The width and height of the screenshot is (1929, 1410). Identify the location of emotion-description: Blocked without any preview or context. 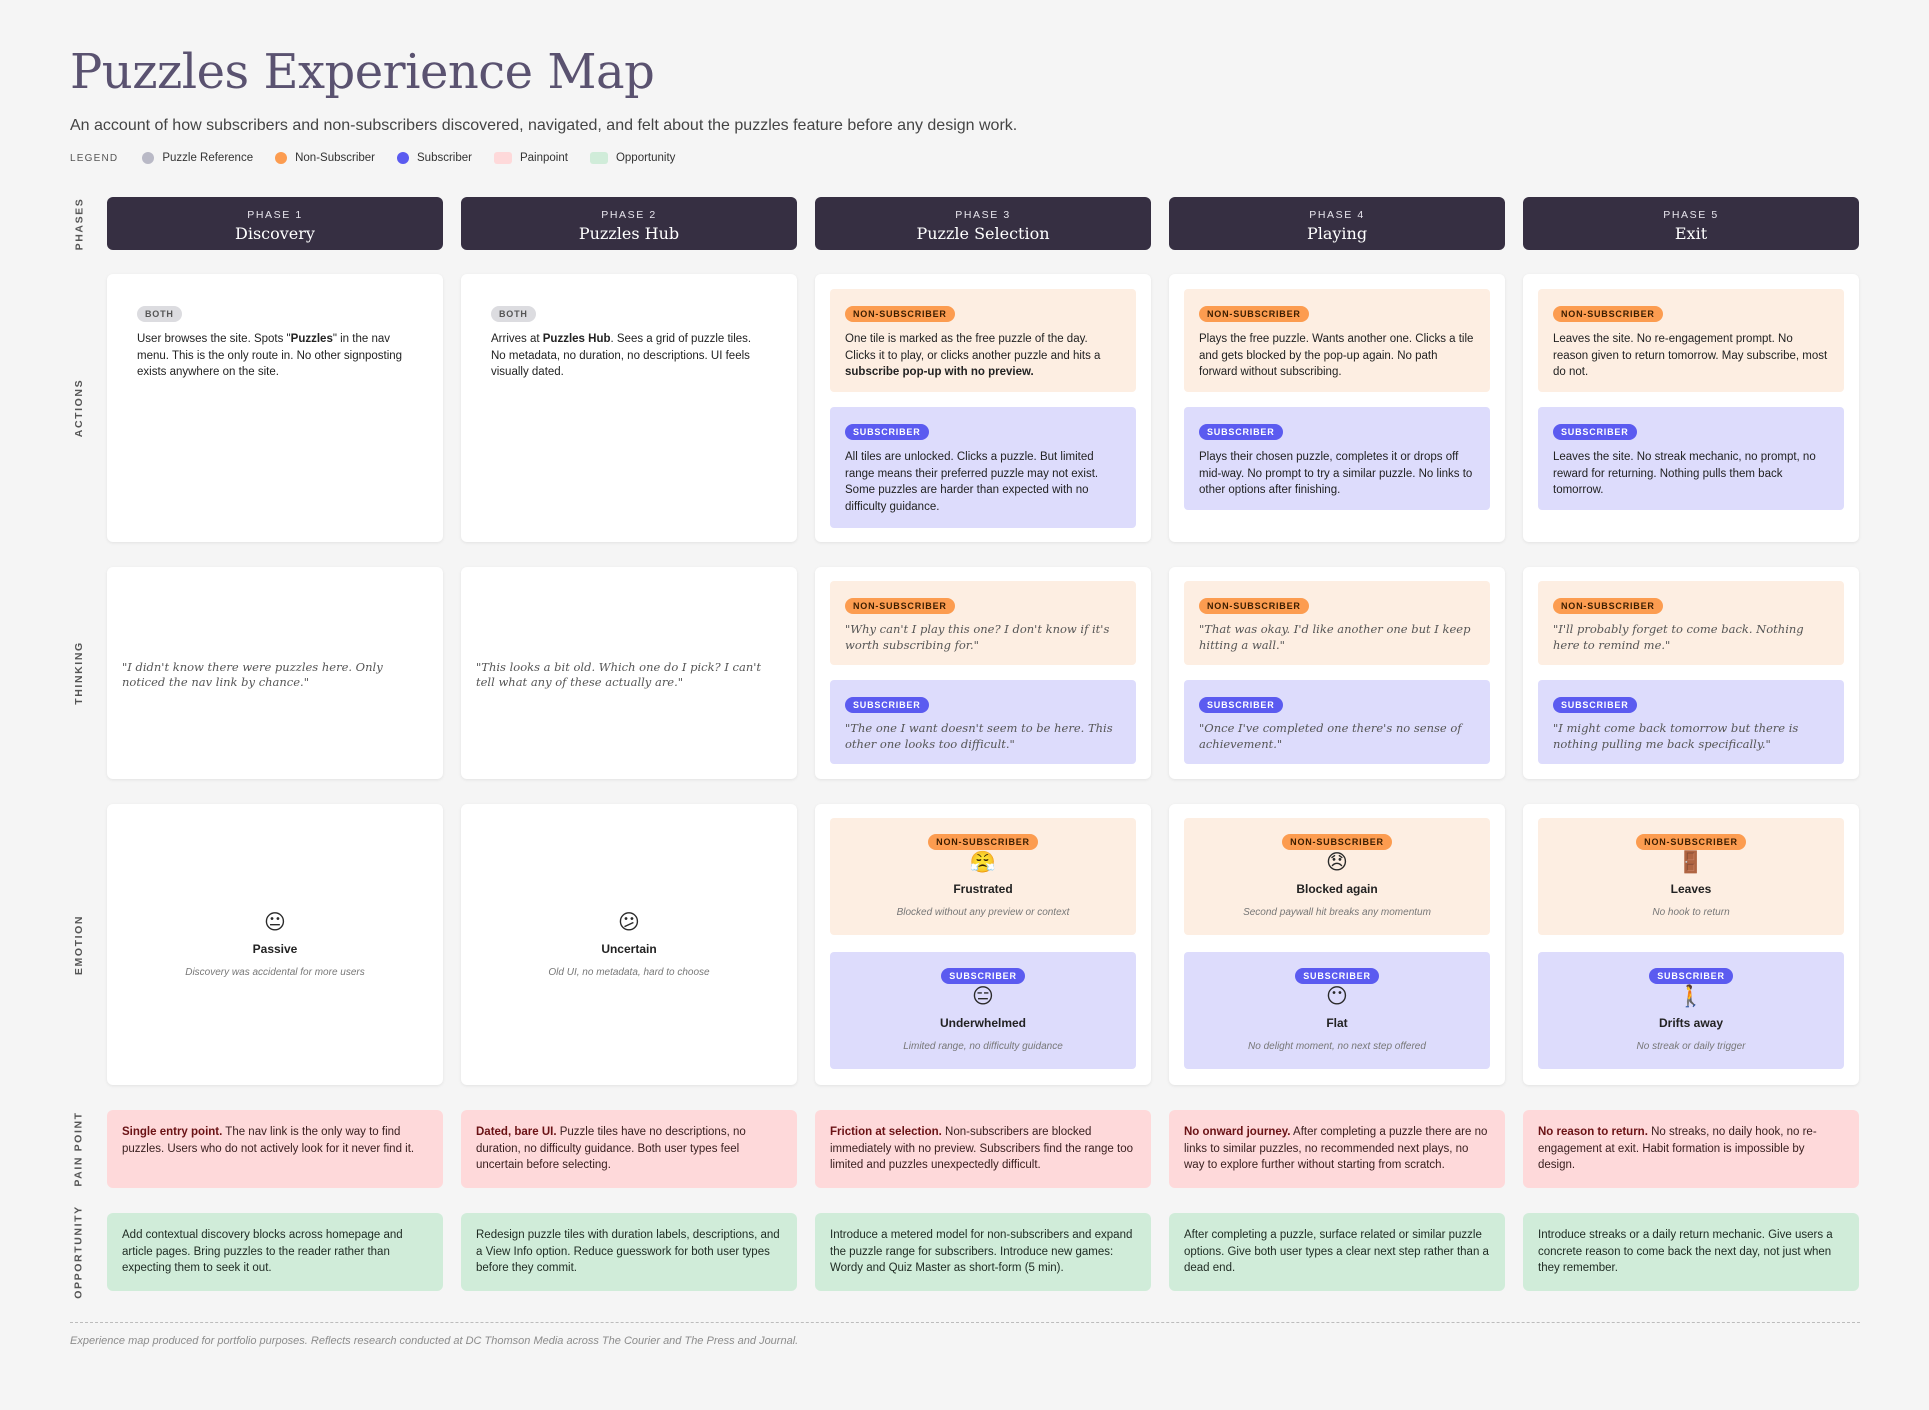
(983, 912).